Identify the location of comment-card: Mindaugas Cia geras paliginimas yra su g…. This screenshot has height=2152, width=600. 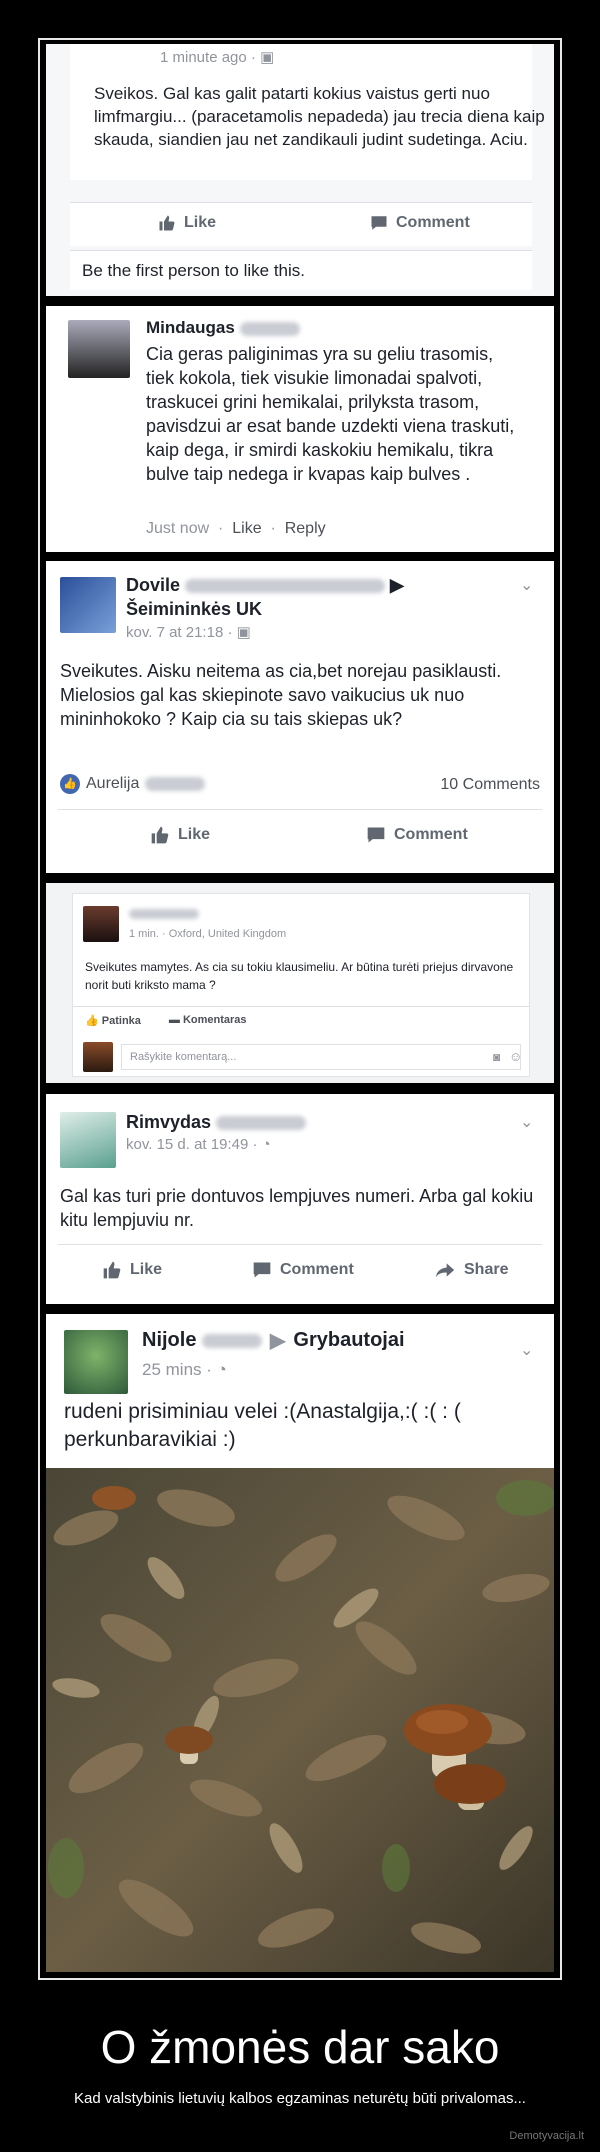
(300, 429).